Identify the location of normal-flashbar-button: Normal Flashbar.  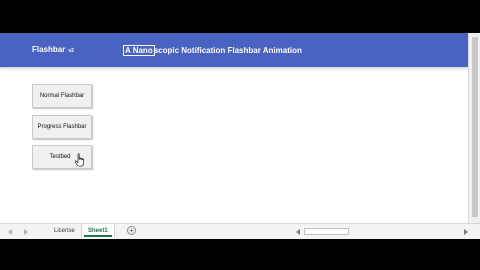
(62, 96).